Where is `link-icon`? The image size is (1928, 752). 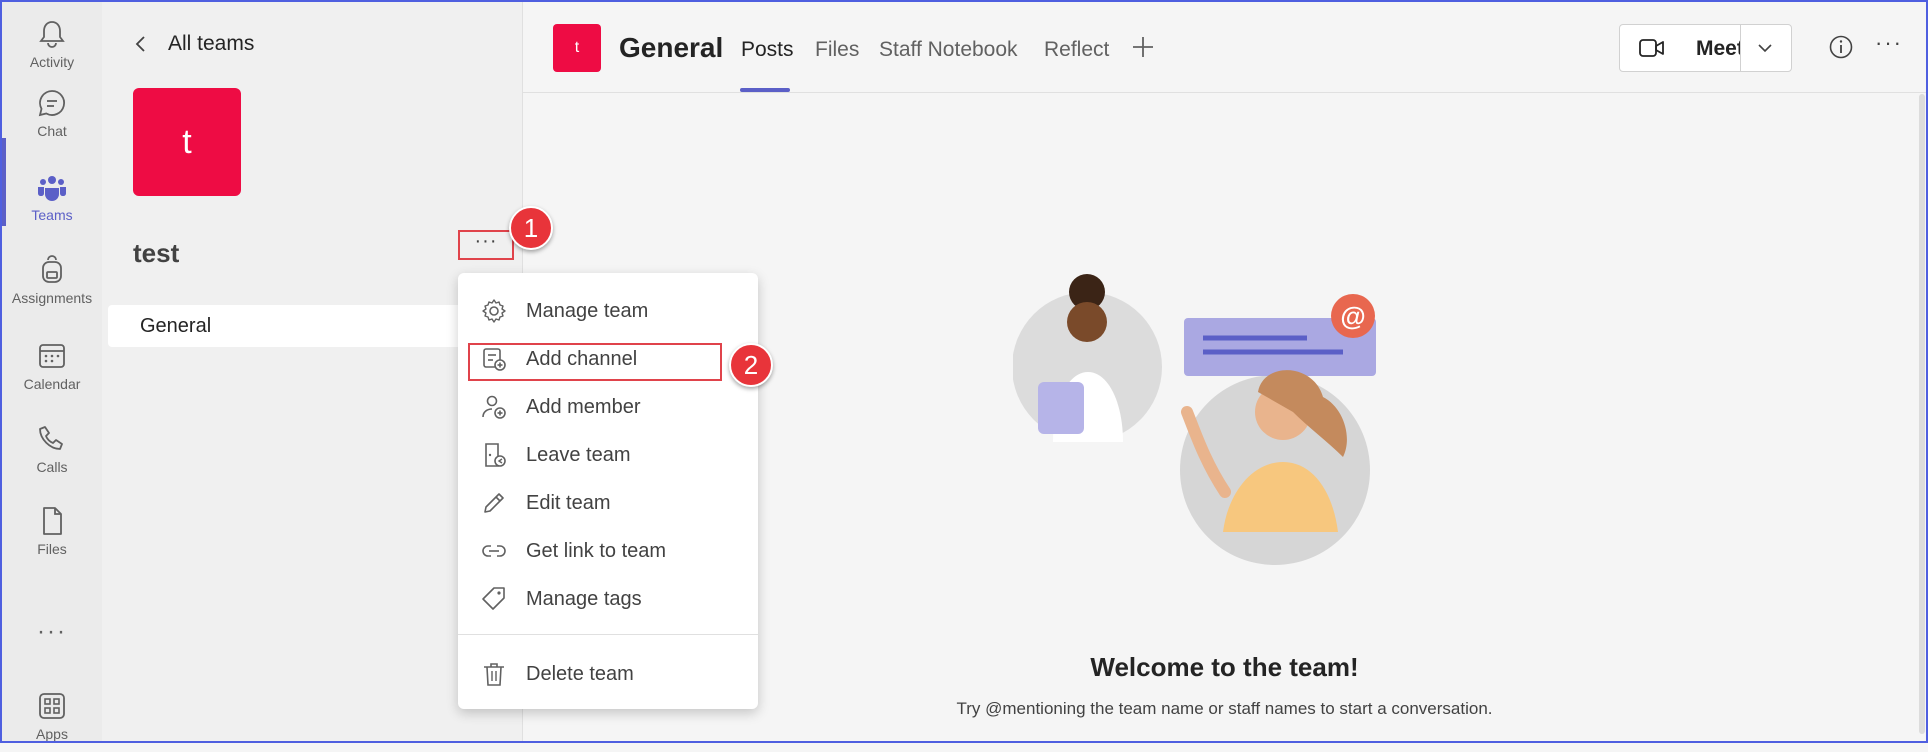
link-icon is located at coordinates (494, 551).